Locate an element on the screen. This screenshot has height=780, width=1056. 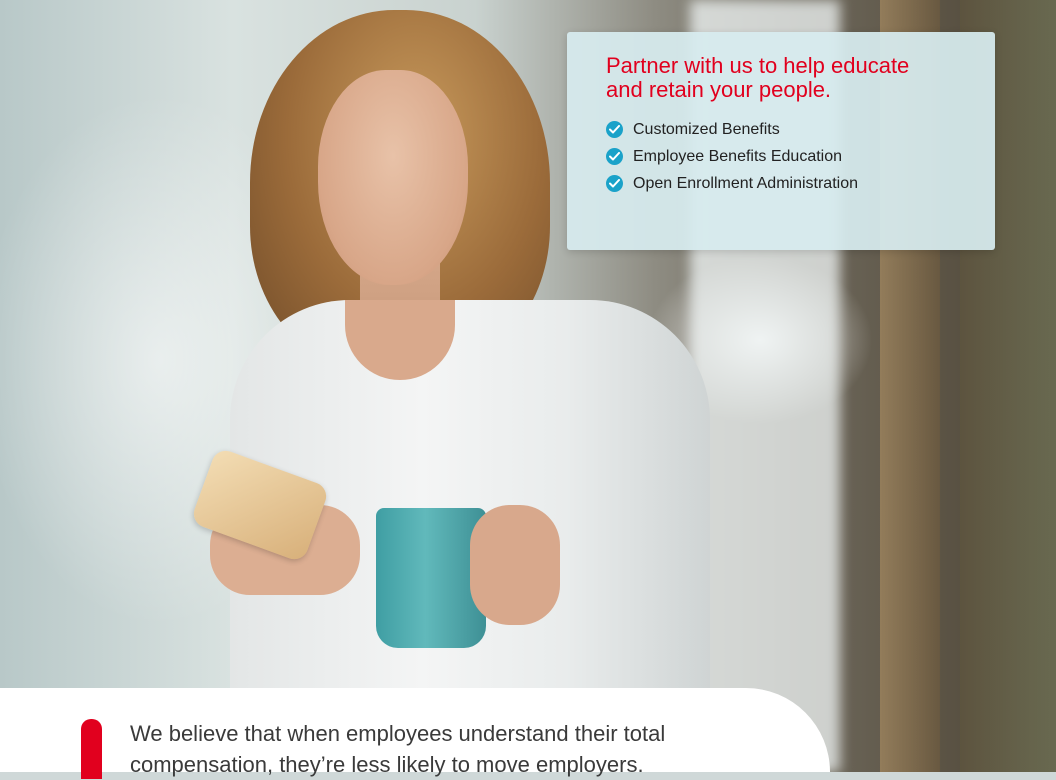
list-item-label: Employee Benefits Education is located at coordinates (738, 156).